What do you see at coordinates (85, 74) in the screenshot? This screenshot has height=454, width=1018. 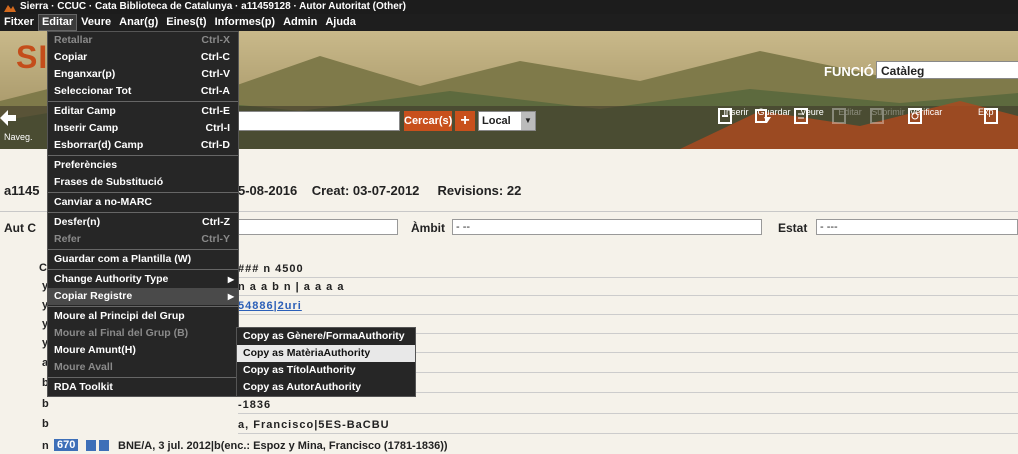 I see `menu-item-label: Enganxar(p)` at bounding box center [85, 74].